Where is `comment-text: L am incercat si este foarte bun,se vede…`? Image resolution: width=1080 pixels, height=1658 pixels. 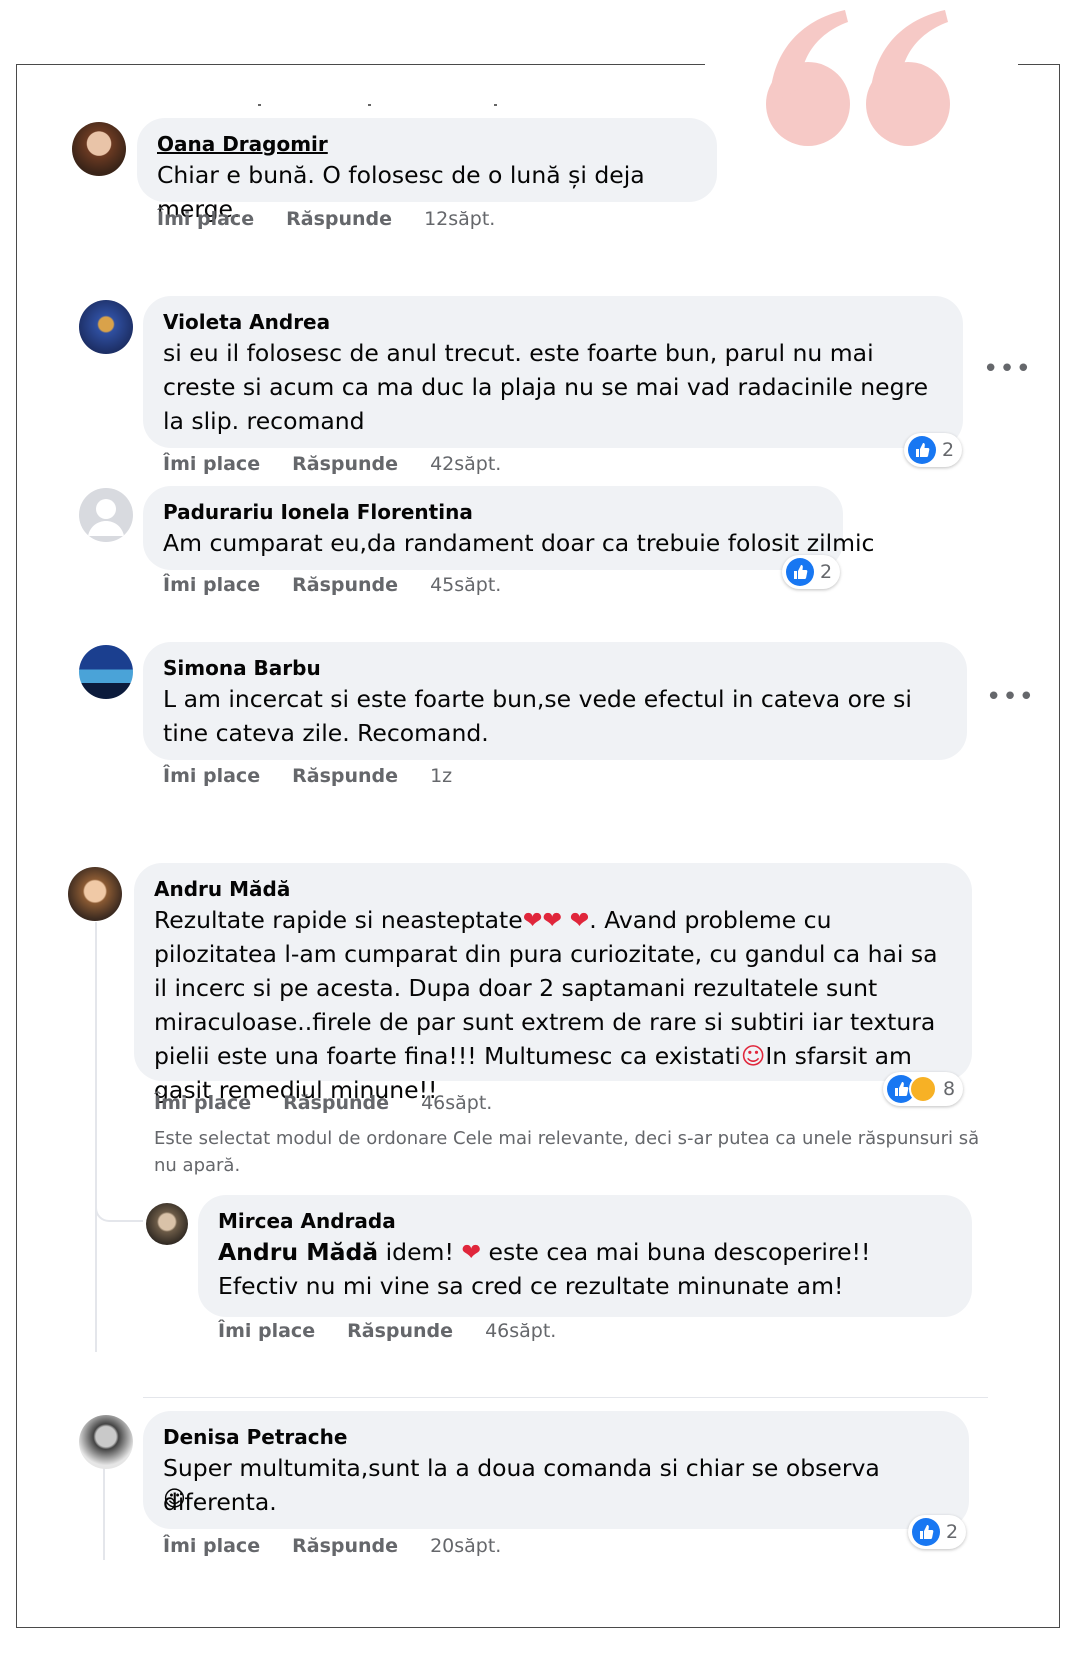 comment-text: L am incercat si este foarte bun,se vede… is located at coordinates (537, 716).